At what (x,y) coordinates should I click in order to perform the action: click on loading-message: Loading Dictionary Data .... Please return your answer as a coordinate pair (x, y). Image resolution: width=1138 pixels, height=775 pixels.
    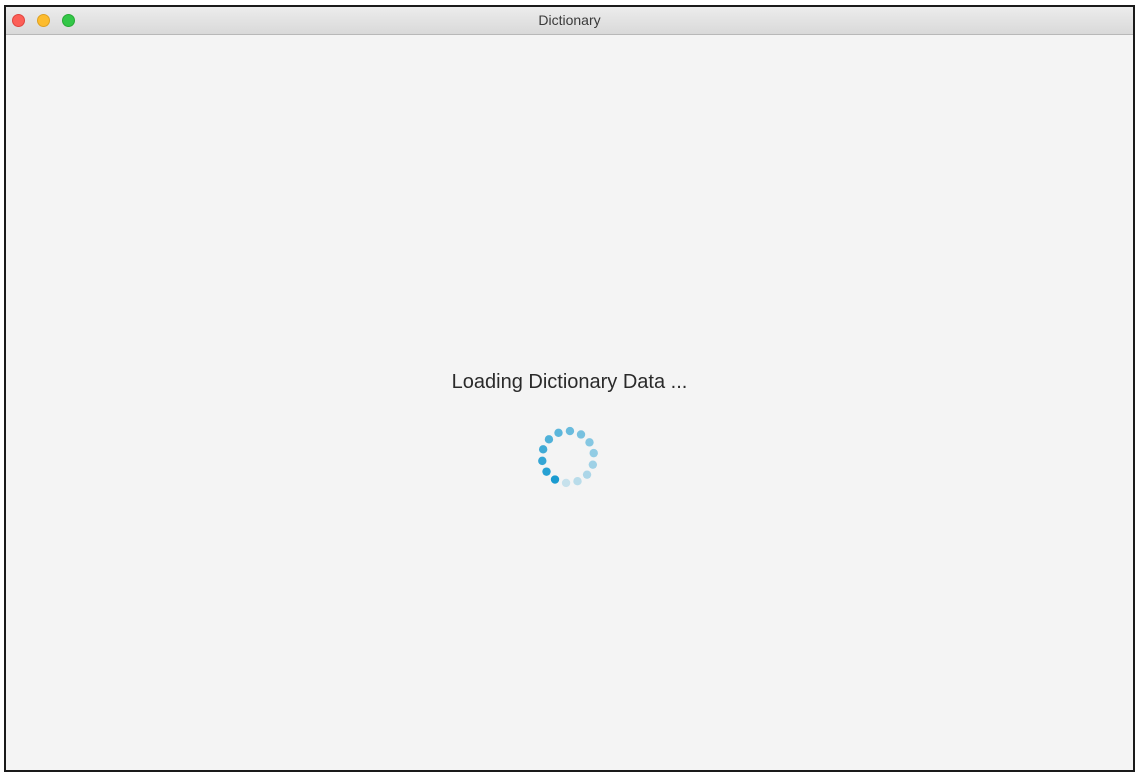
    Looking at the image, I should click on (569, 382).